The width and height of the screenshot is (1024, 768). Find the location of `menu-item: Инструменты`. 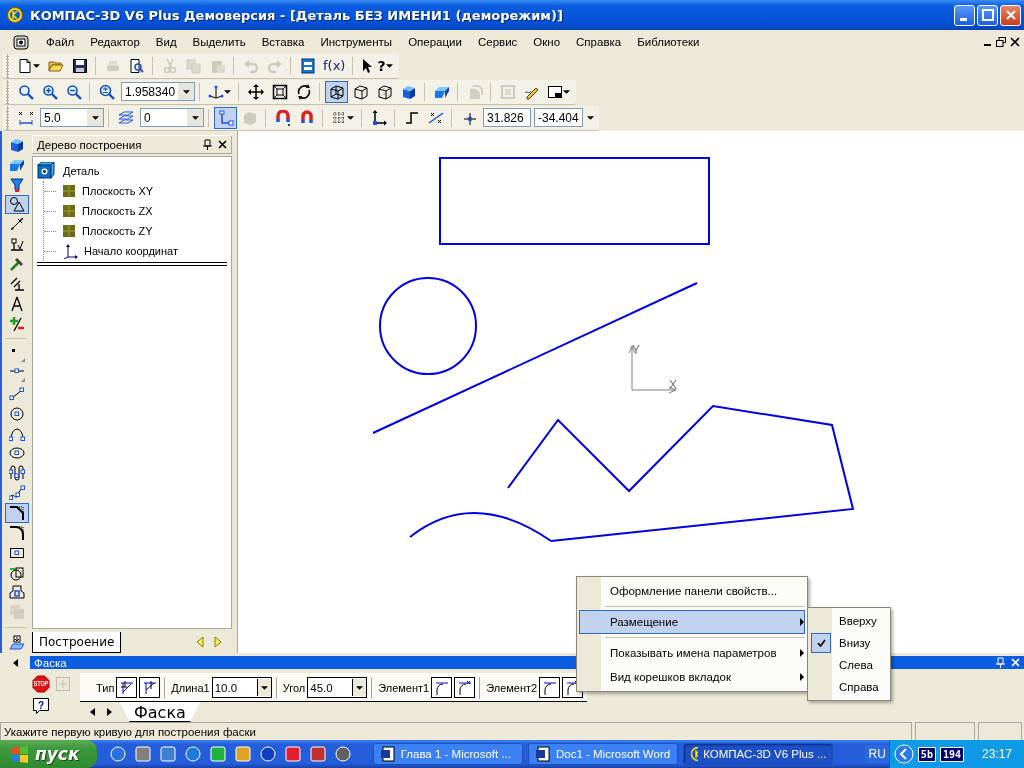

menu-item: Инструменты is located at coordinates (356, 41).